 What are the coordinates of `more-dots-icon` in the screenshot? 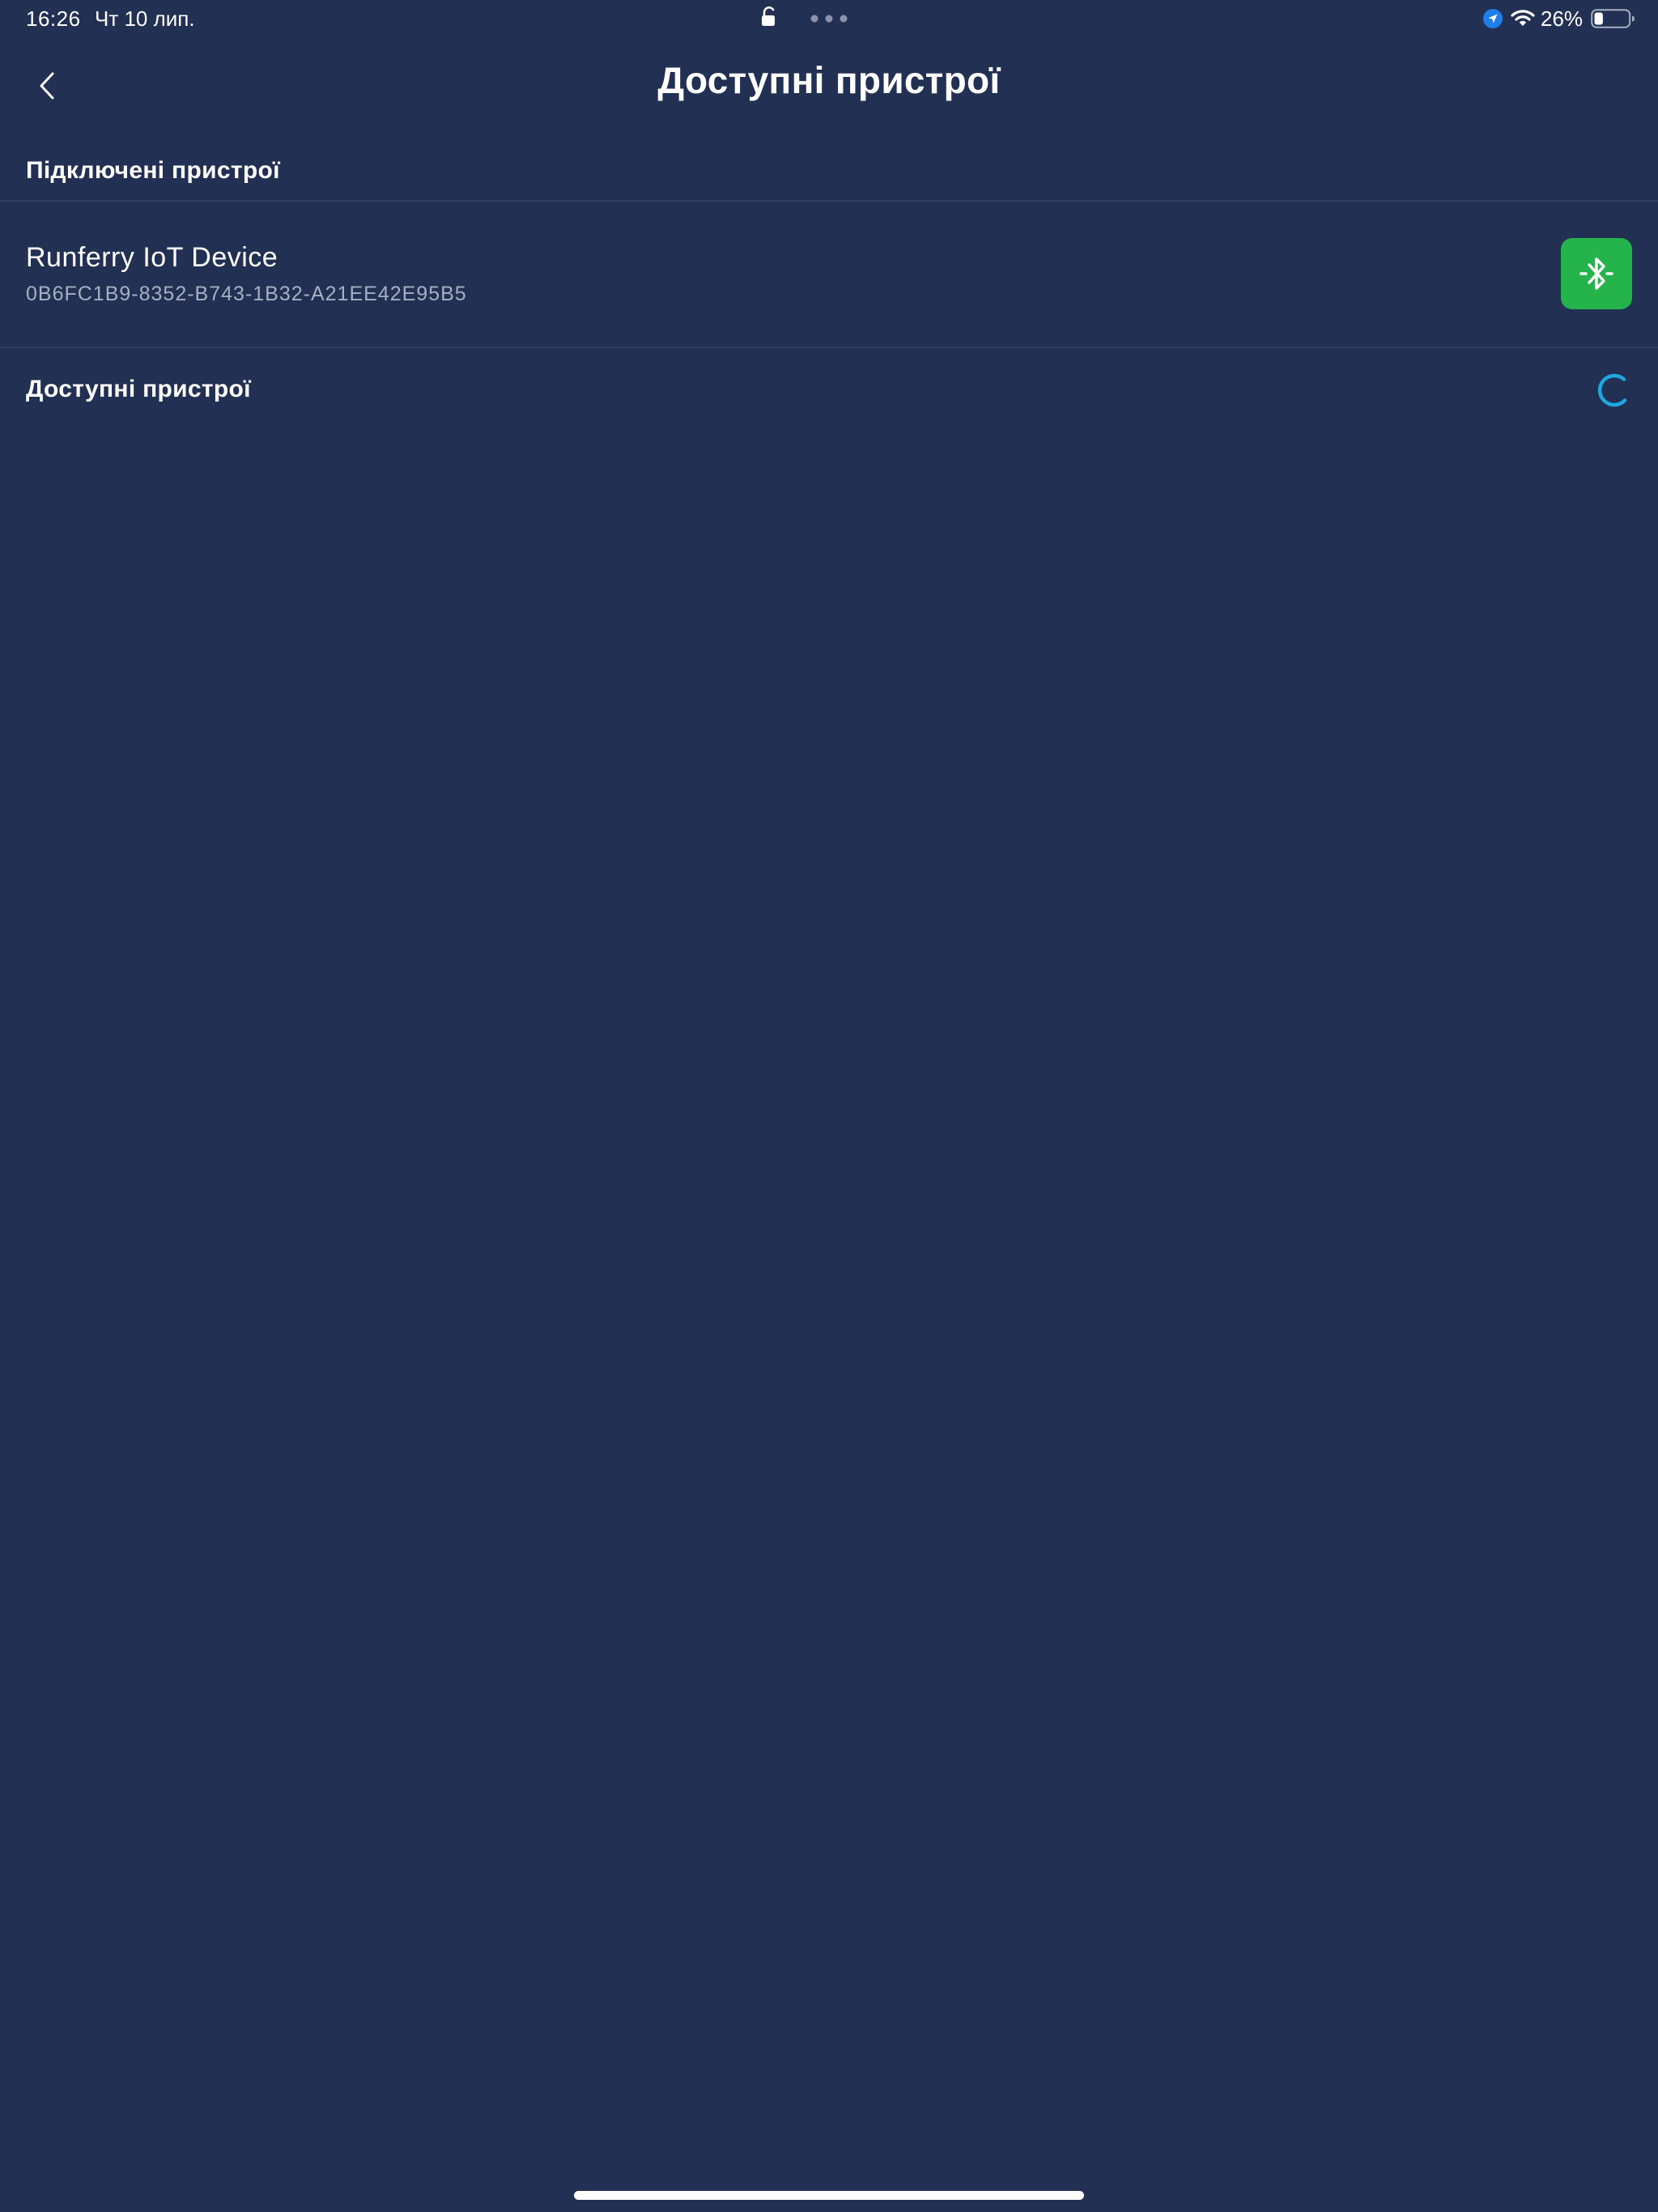 It's located at (829, 19).